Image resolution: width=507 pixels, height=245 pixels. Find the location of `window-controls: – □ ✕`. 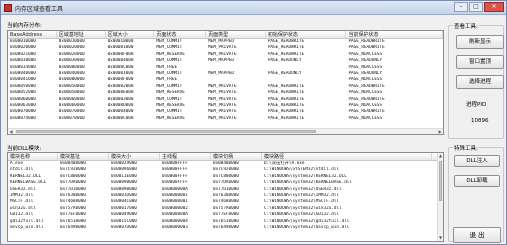

window-controls: – □ ✕ is located at coordinates (479, 7).